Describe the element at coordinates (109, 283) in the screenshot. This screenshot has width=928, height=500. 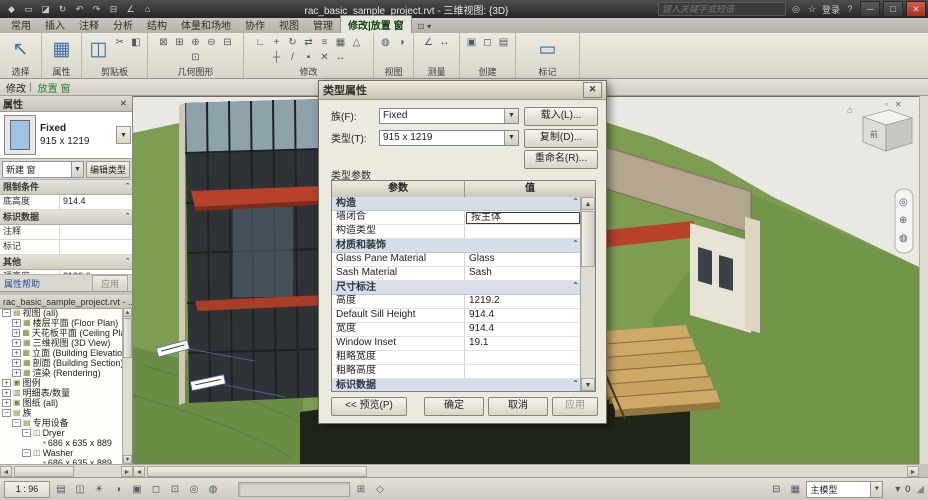
I see `apply-button: 应用` at that location.